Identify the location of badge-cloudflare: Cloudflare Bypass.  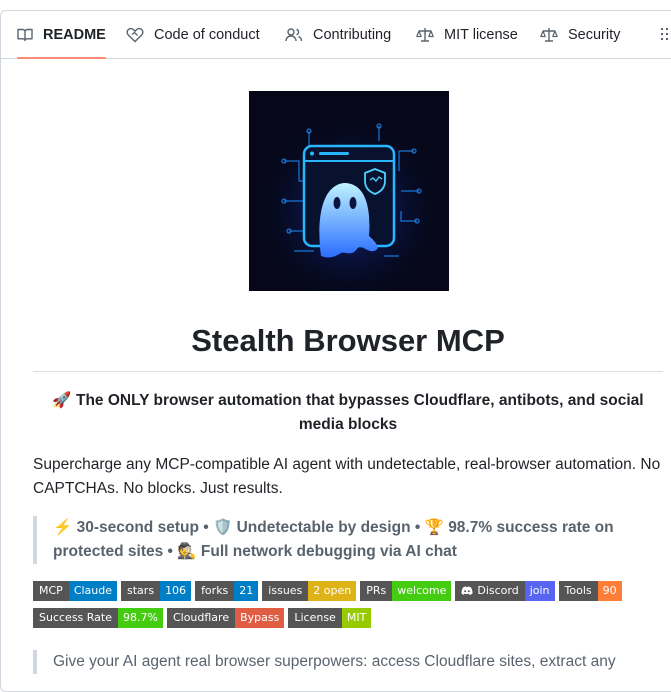
(225, 618).